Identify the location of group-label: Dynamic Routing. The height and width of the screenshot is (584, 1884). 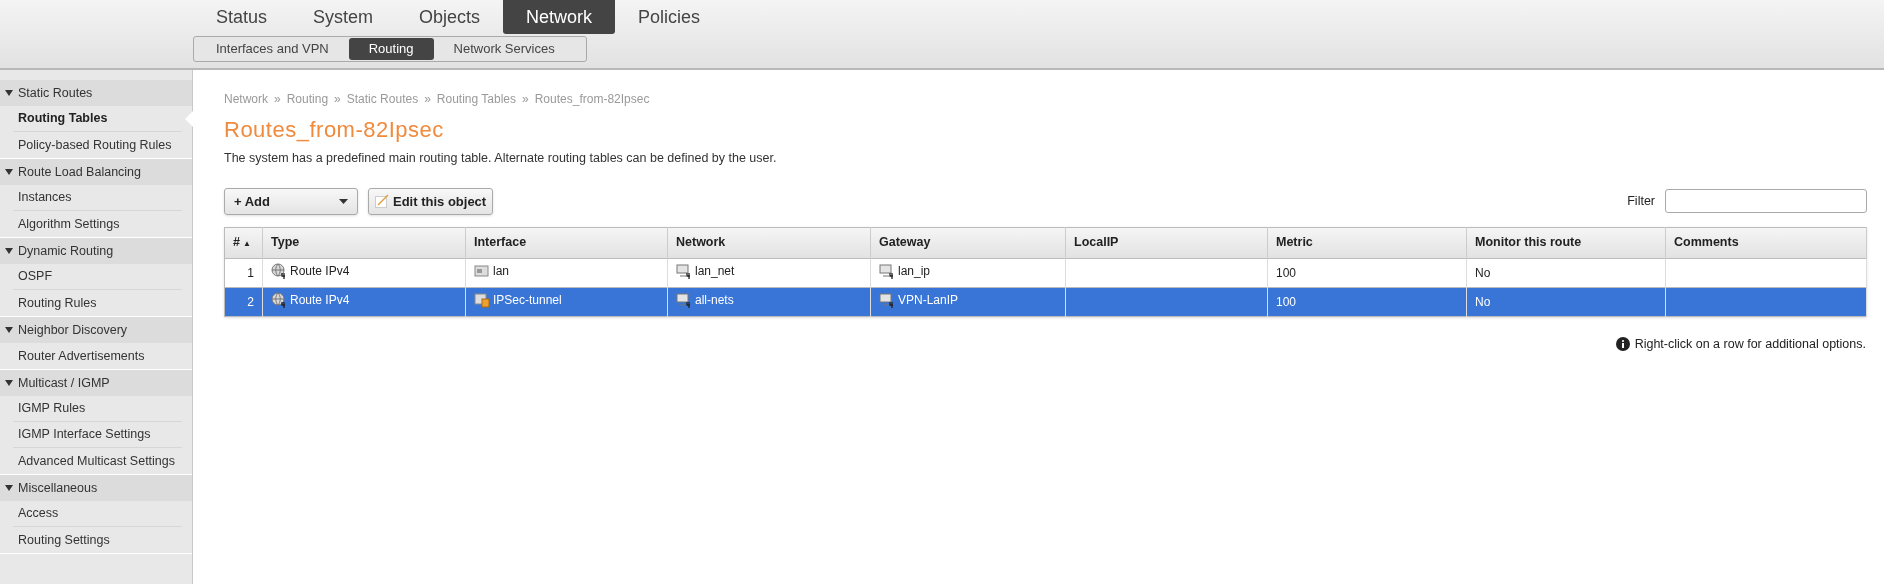
(66, 251).